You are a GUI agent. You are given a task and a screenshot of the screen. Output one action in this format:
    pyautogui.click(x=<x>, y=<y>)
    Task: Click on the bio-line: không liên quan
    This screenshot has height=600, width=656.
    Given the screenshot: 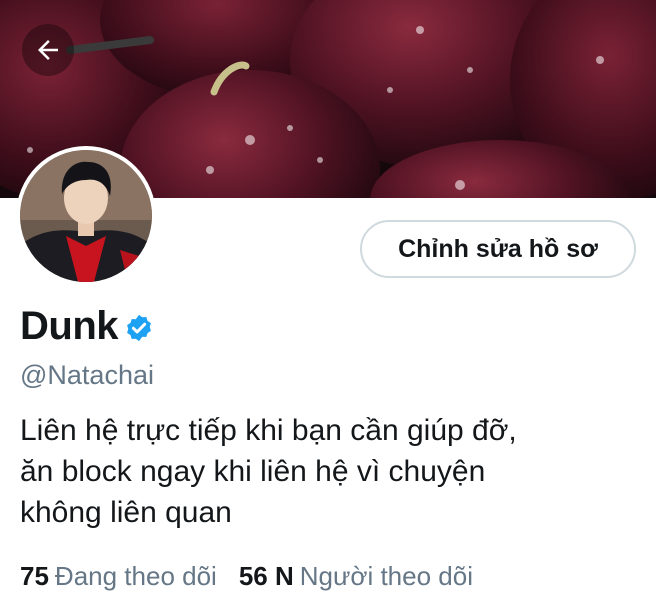 What is the action you would take?
    pyautogui.click(x=126, y=512)
    